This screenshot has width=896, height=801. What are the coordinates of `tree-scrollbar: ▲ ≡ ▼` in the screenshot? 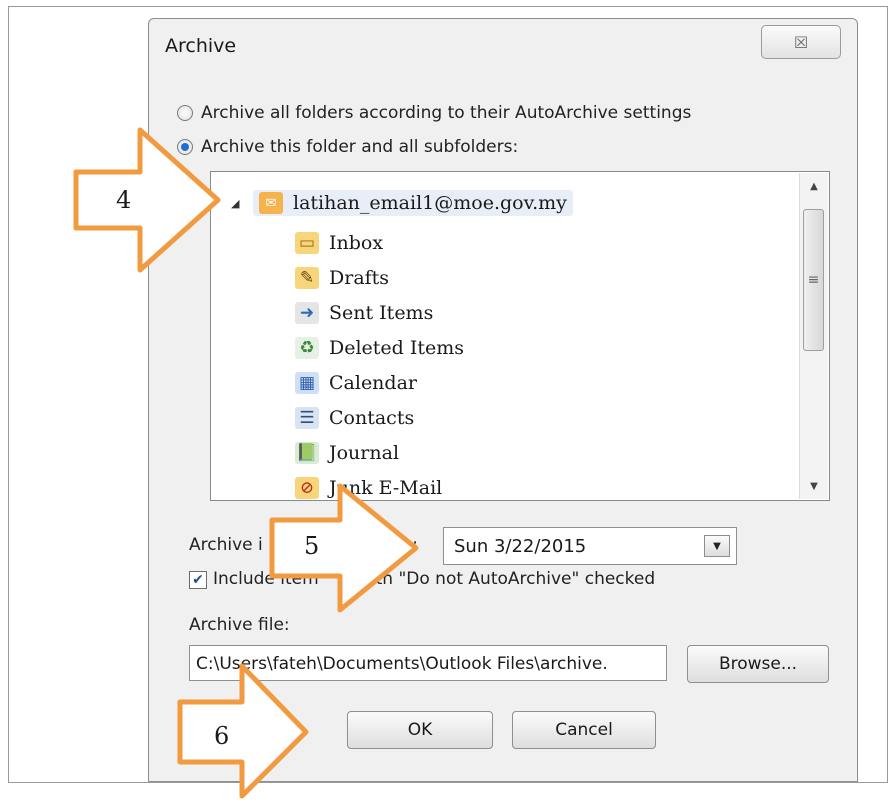 It's located at (813, 336).